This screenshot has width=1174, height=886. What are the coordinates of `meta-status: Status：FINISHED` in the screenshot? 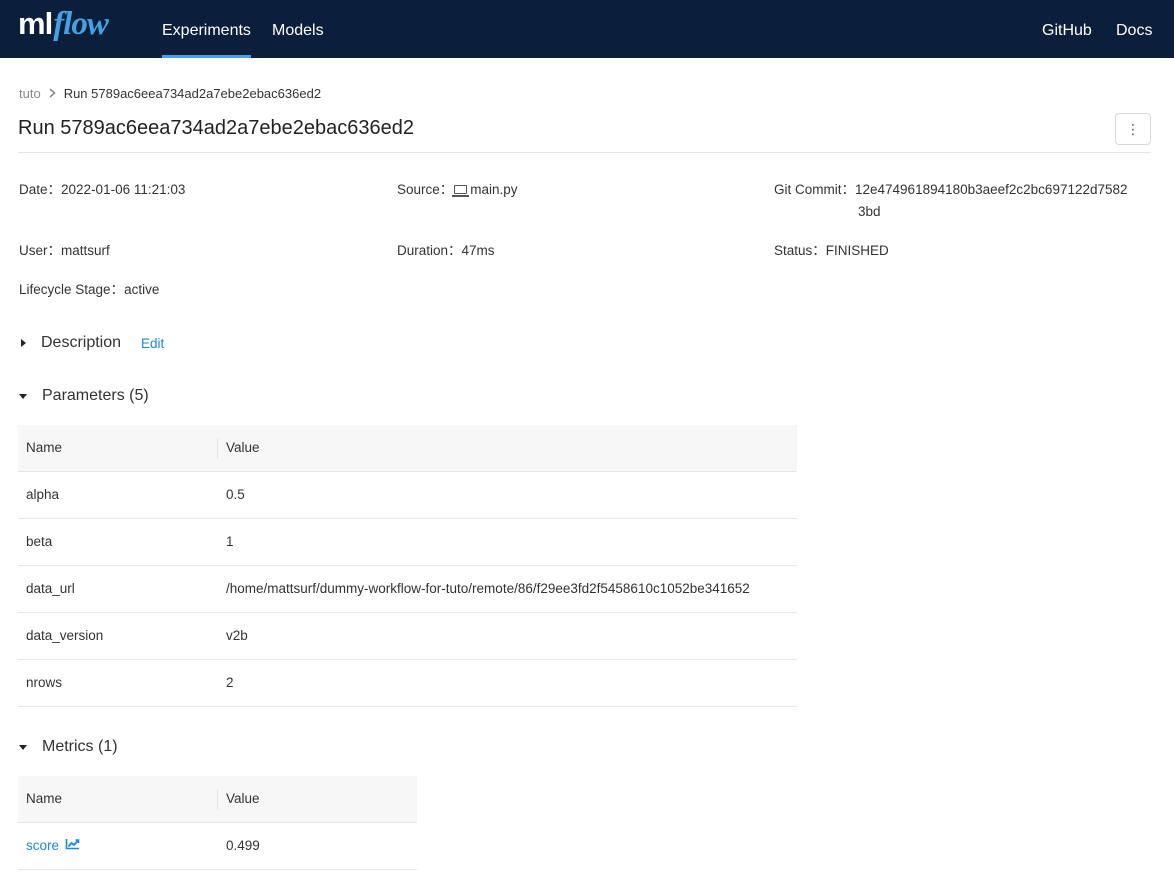 It's located at (831, 251).